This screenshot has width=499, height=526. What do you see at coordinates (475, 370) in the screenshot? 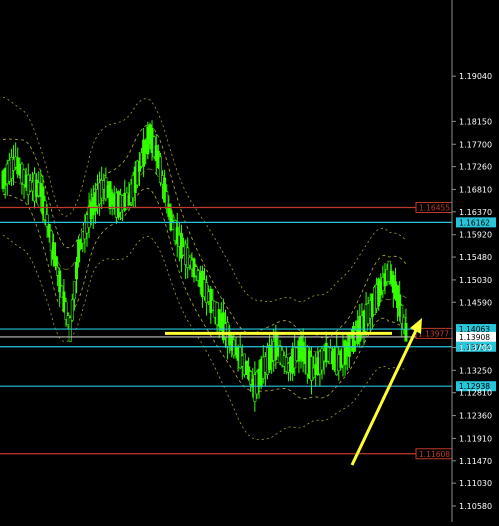
I see `price-tick-label: 1.13250` at bounding box center [475, 370].